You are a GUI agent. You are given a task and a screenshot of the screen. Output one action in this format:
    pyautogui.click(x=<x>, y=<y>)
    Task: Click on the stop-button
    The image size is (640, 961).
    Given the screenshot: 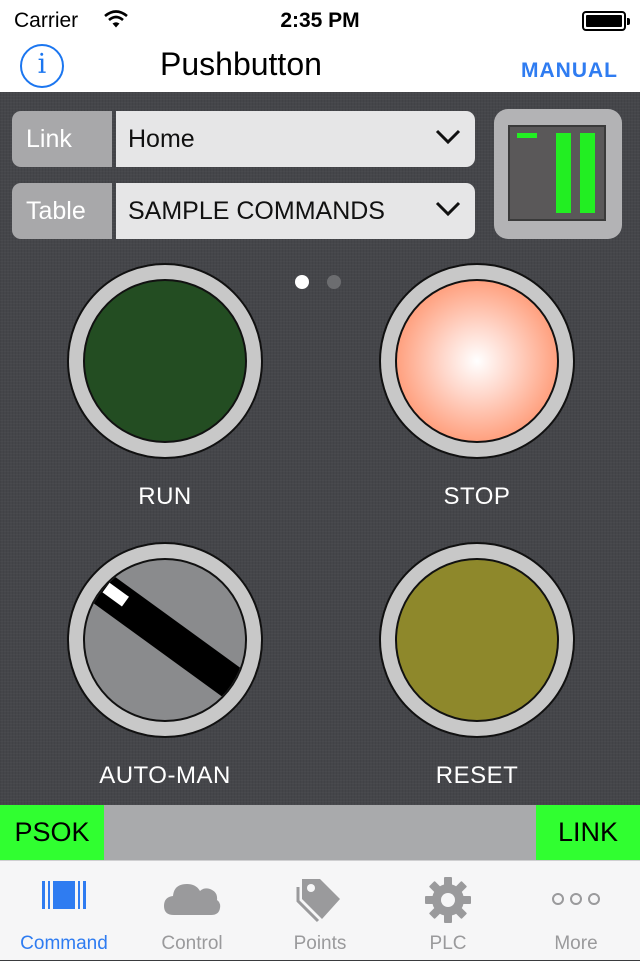 What is the action you would take?
    pyautogui.click(x=477, y=361)
    